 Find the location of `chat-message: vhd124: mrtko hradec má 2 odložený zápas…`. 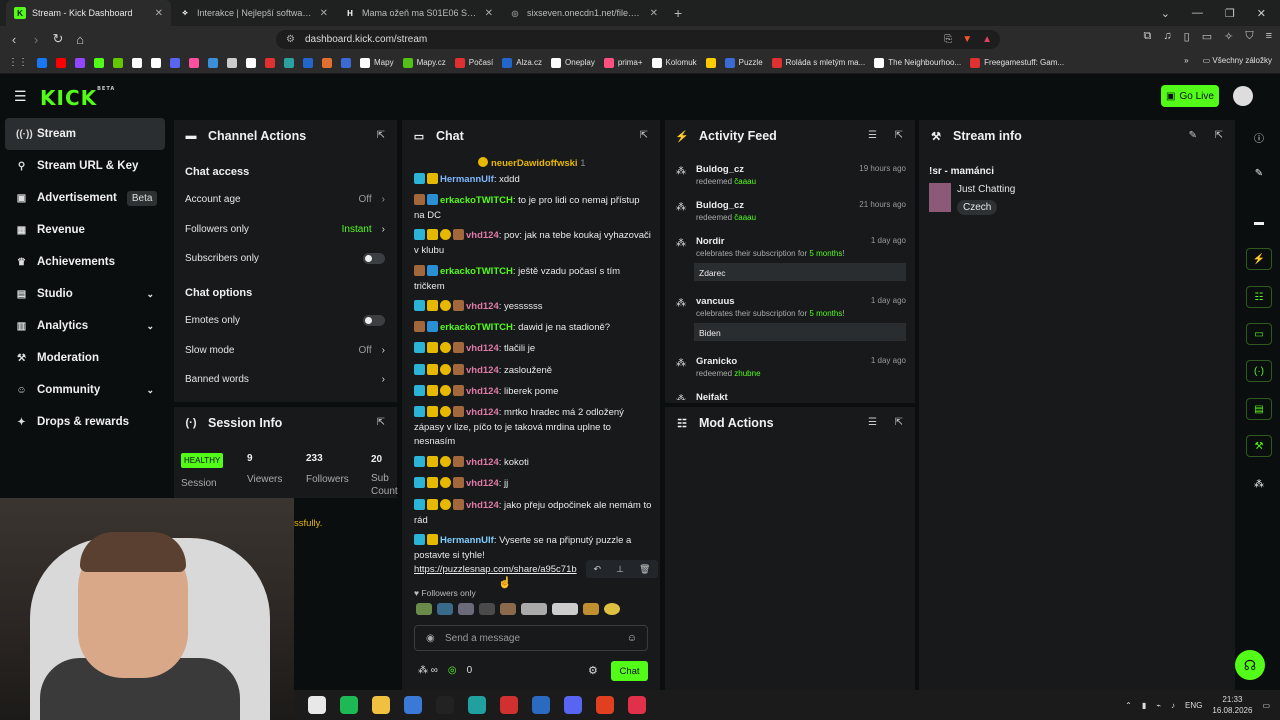

chat-message: vhd124: mrtko hradec má 2 odložený zápas… is located at coordinates (533, 428).